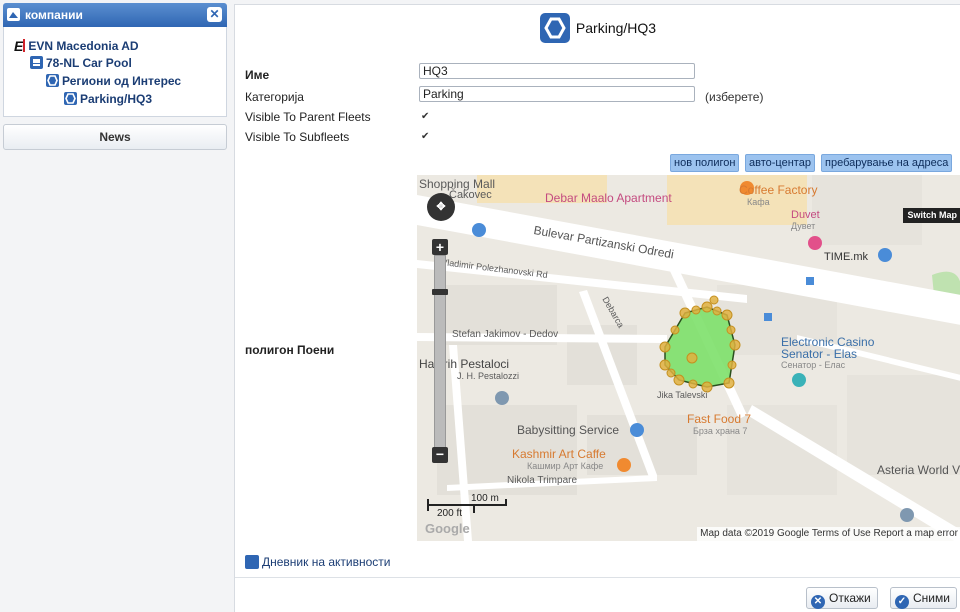 This screenshot has height=612, width=960. Describe the element at coordinates (813, 365) in the screenshot. I see `map-label: Сенатор - Елас` at that location.